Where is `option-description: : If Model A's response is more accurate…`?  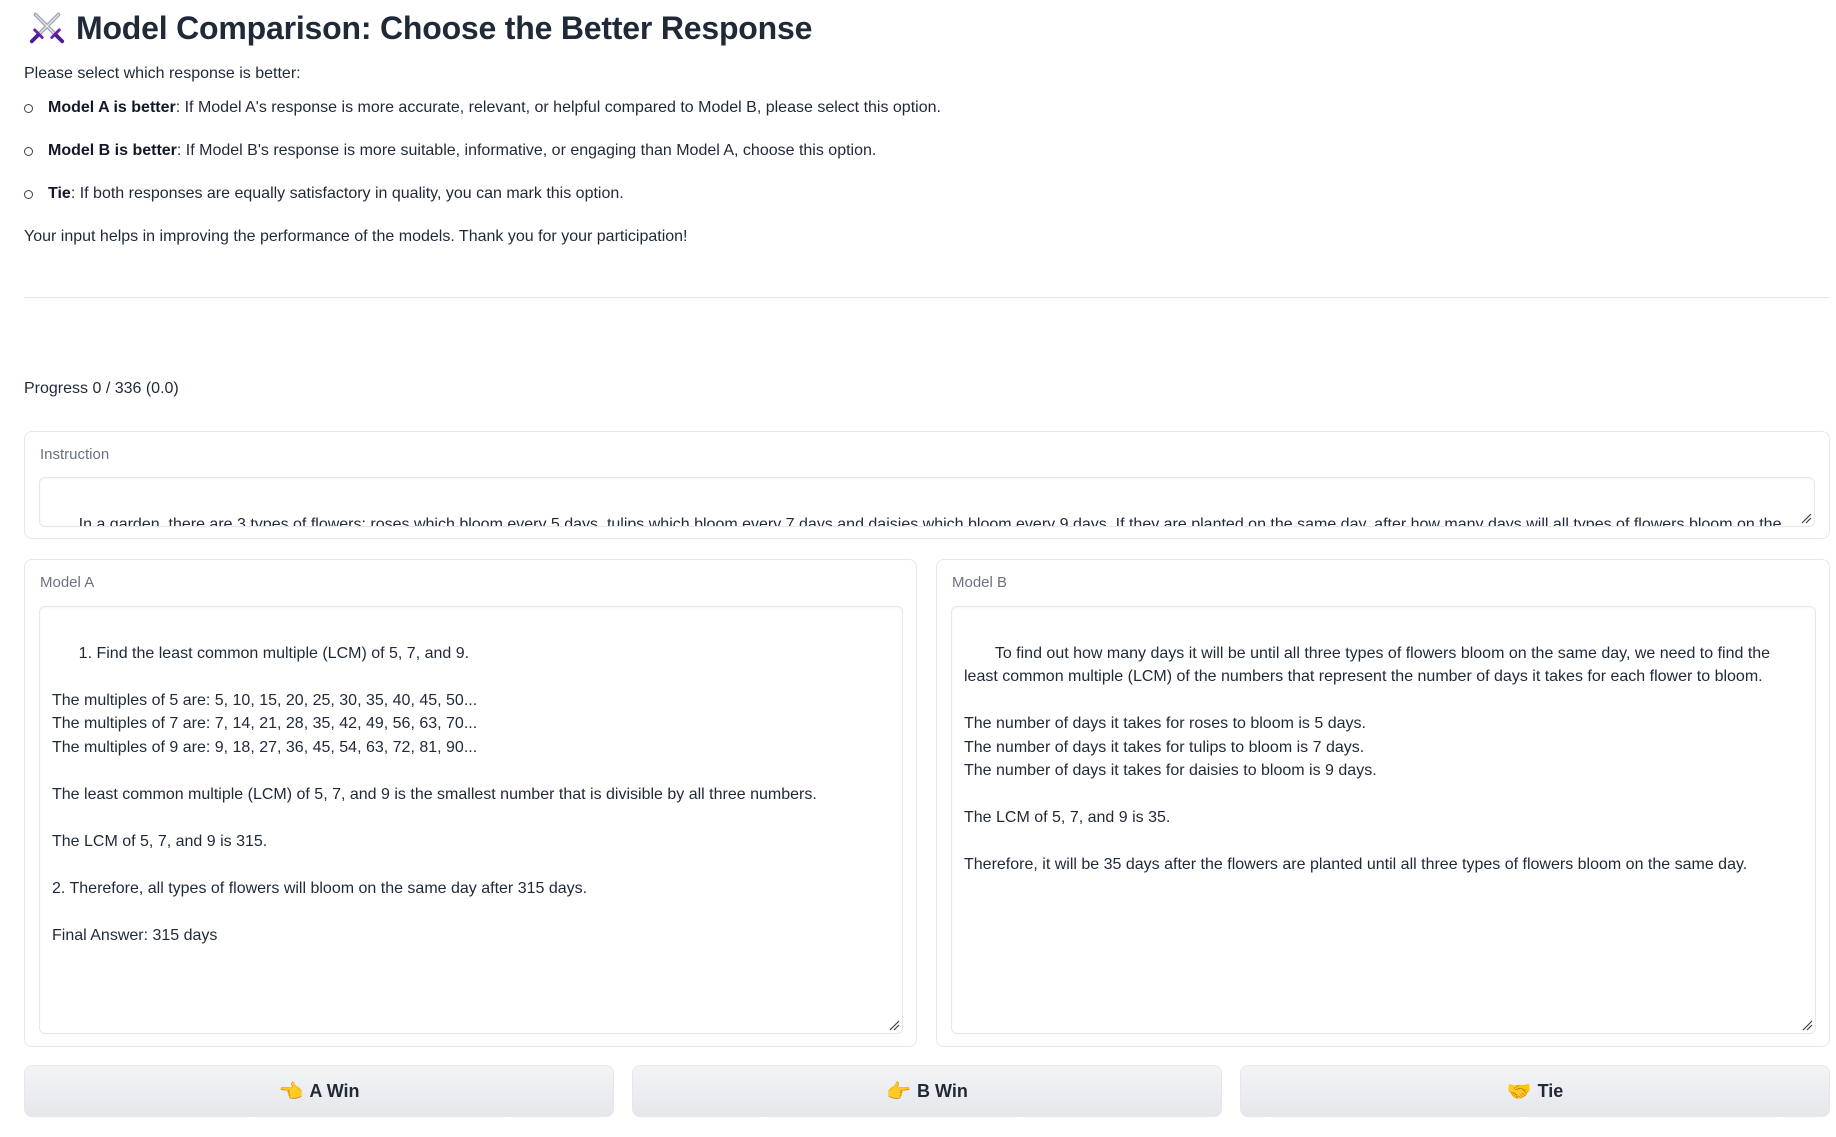 option-description: : If Model A's response is more accurate… is located at coordinates (558, 107).